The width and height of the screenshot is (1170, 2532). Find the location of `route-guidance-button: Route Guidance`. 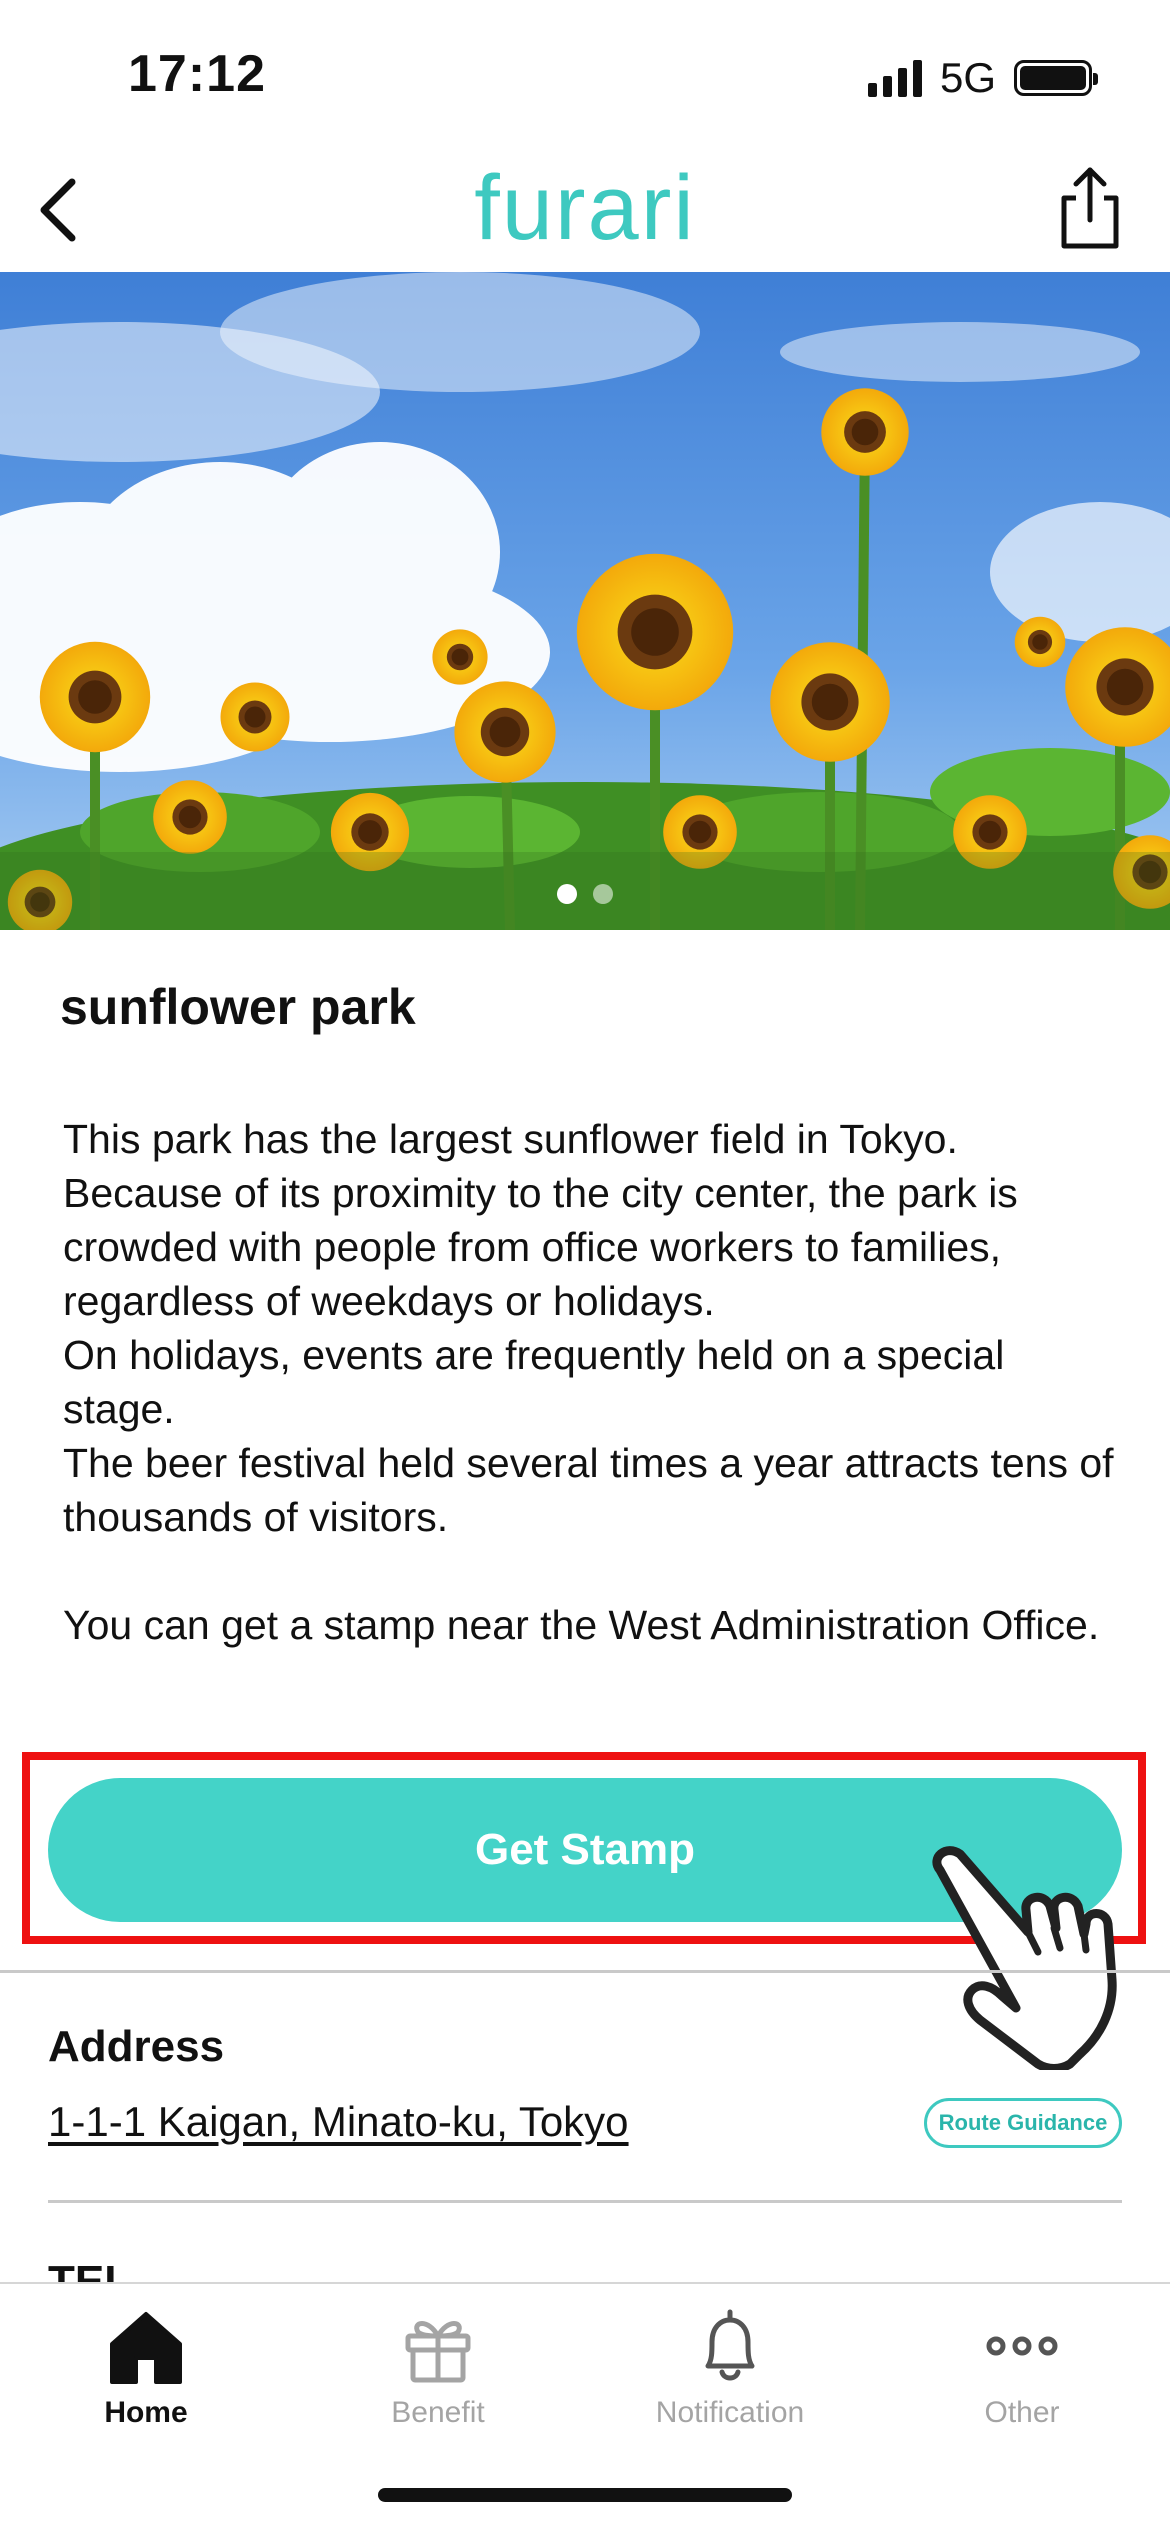

route-guidance-button: Route Guidance is located at coordinates (1023, 2123).